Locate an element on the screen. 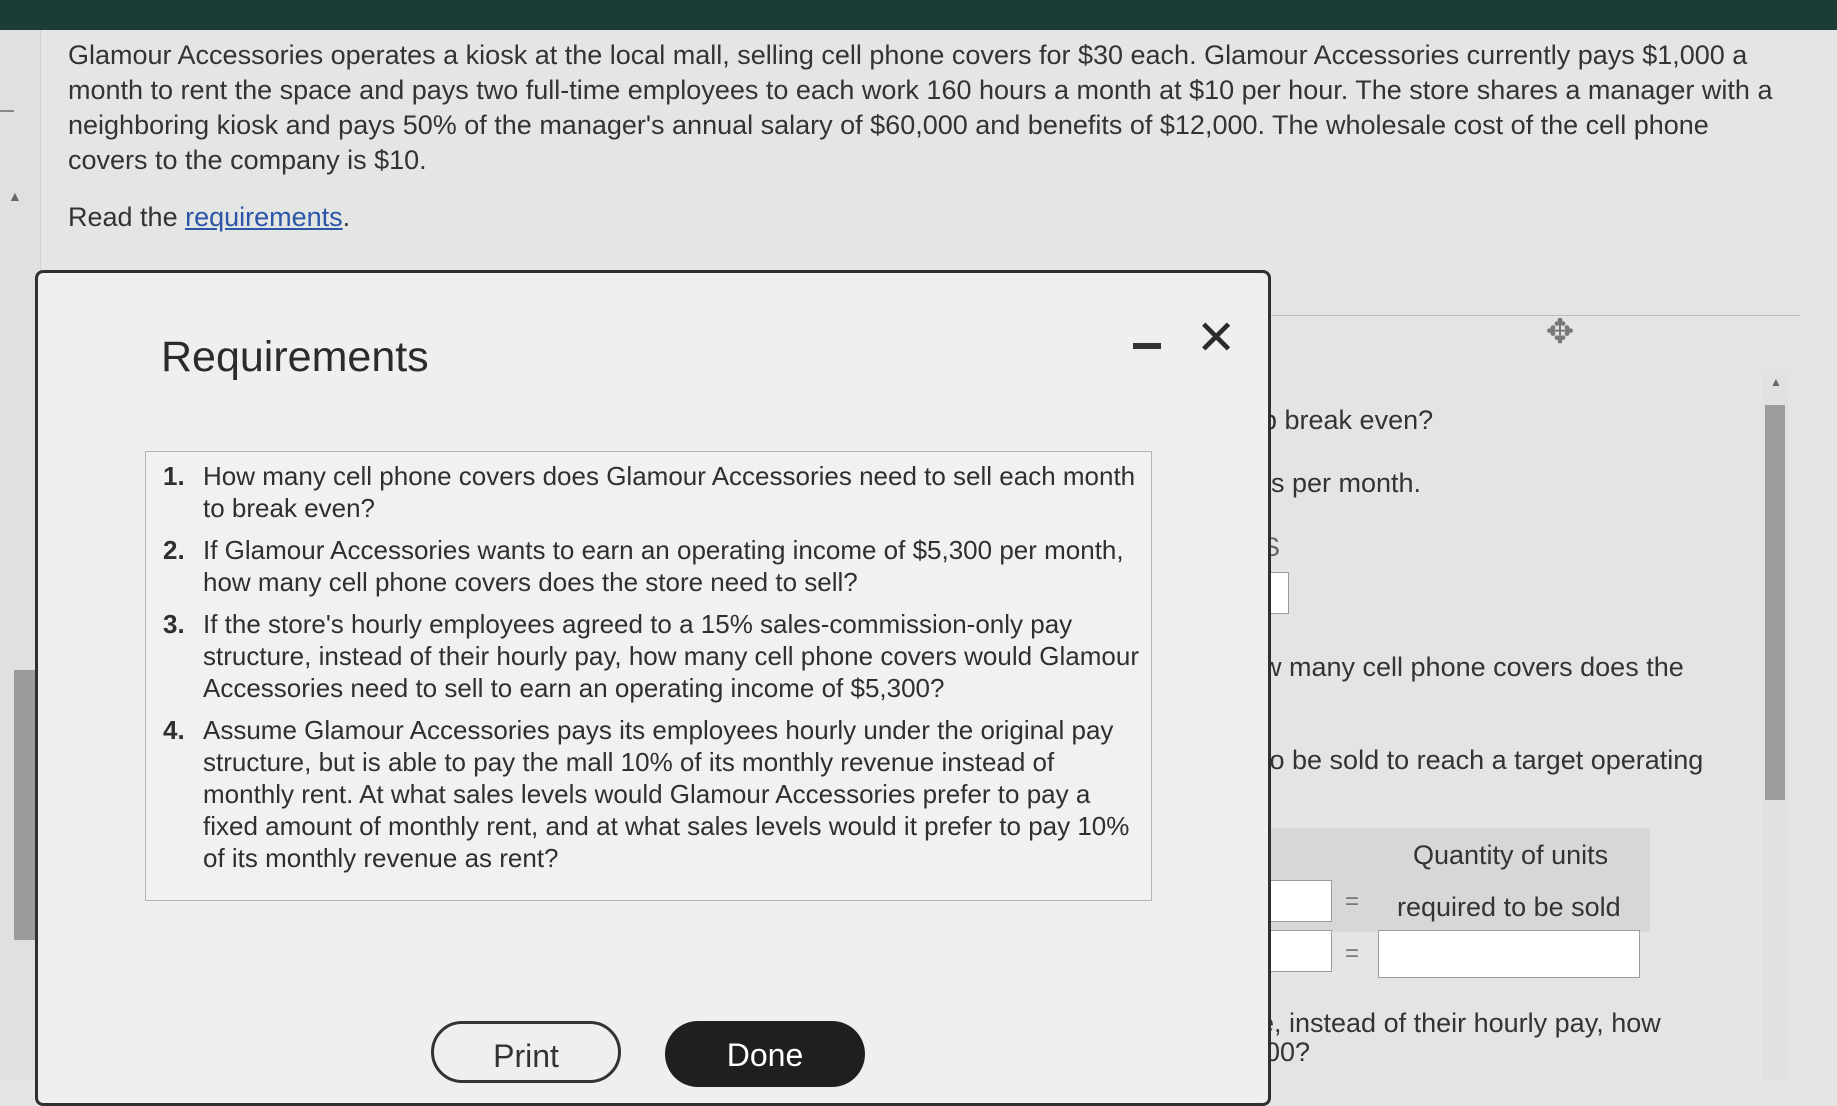 The height and width of the screenshot is (1106, 1837). top-bar is located at coordinates (918, 15).